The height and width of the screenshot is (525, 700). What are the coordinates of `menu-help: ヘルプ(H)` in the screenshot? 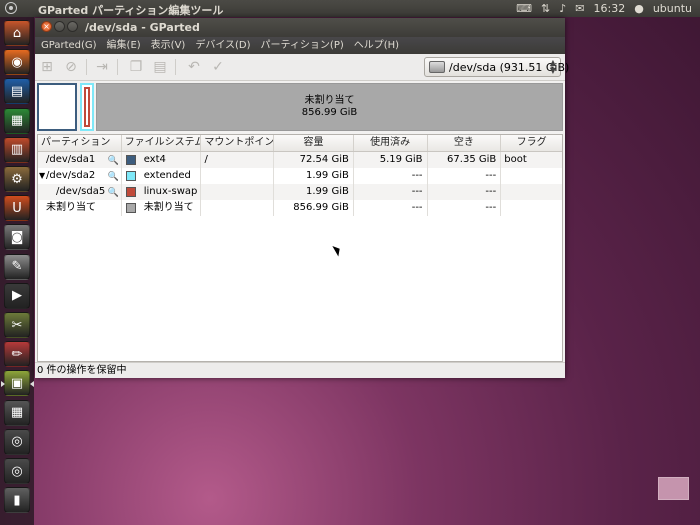 It's located at (376, 45).